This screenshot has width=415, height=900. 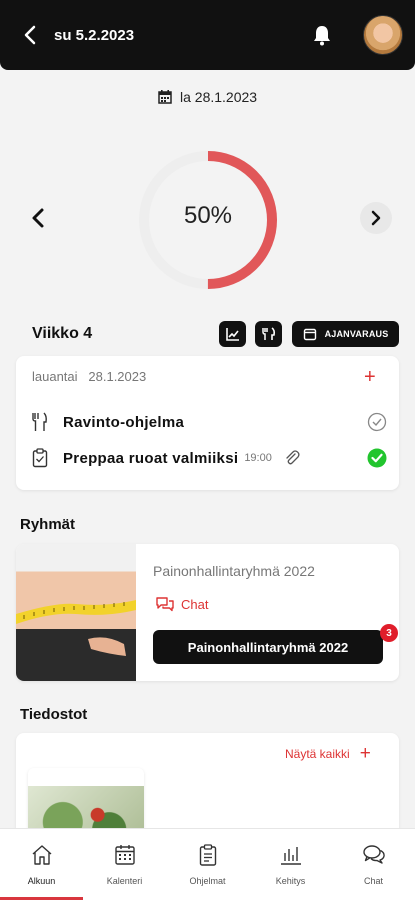 I want to click on task-item: Ravinto-ohjelma, so click(x=209, y=422).